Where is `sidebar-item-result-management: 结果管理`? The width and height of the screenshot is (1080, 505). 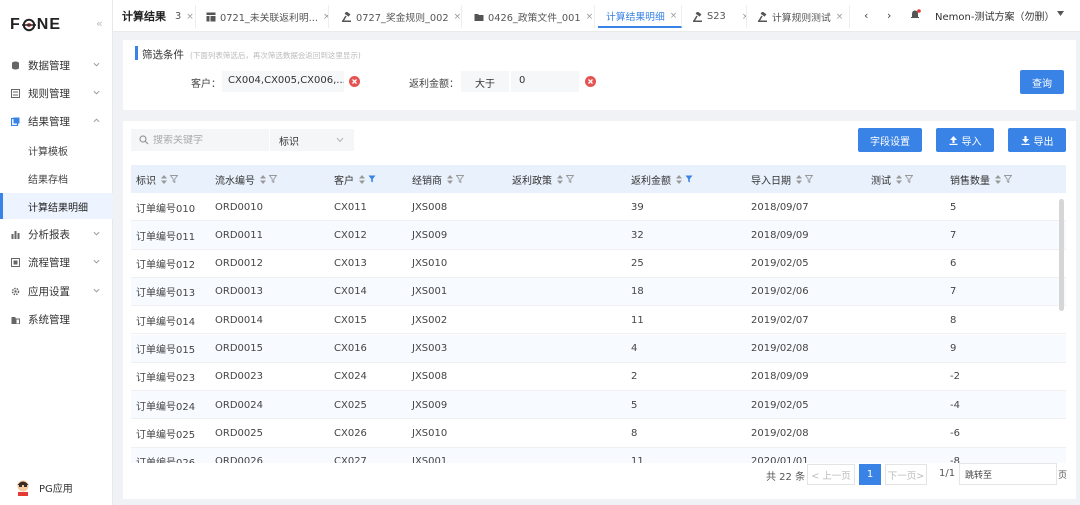
sidebar-item-result-management: 结果管理 is located at coordinates (56, 121).